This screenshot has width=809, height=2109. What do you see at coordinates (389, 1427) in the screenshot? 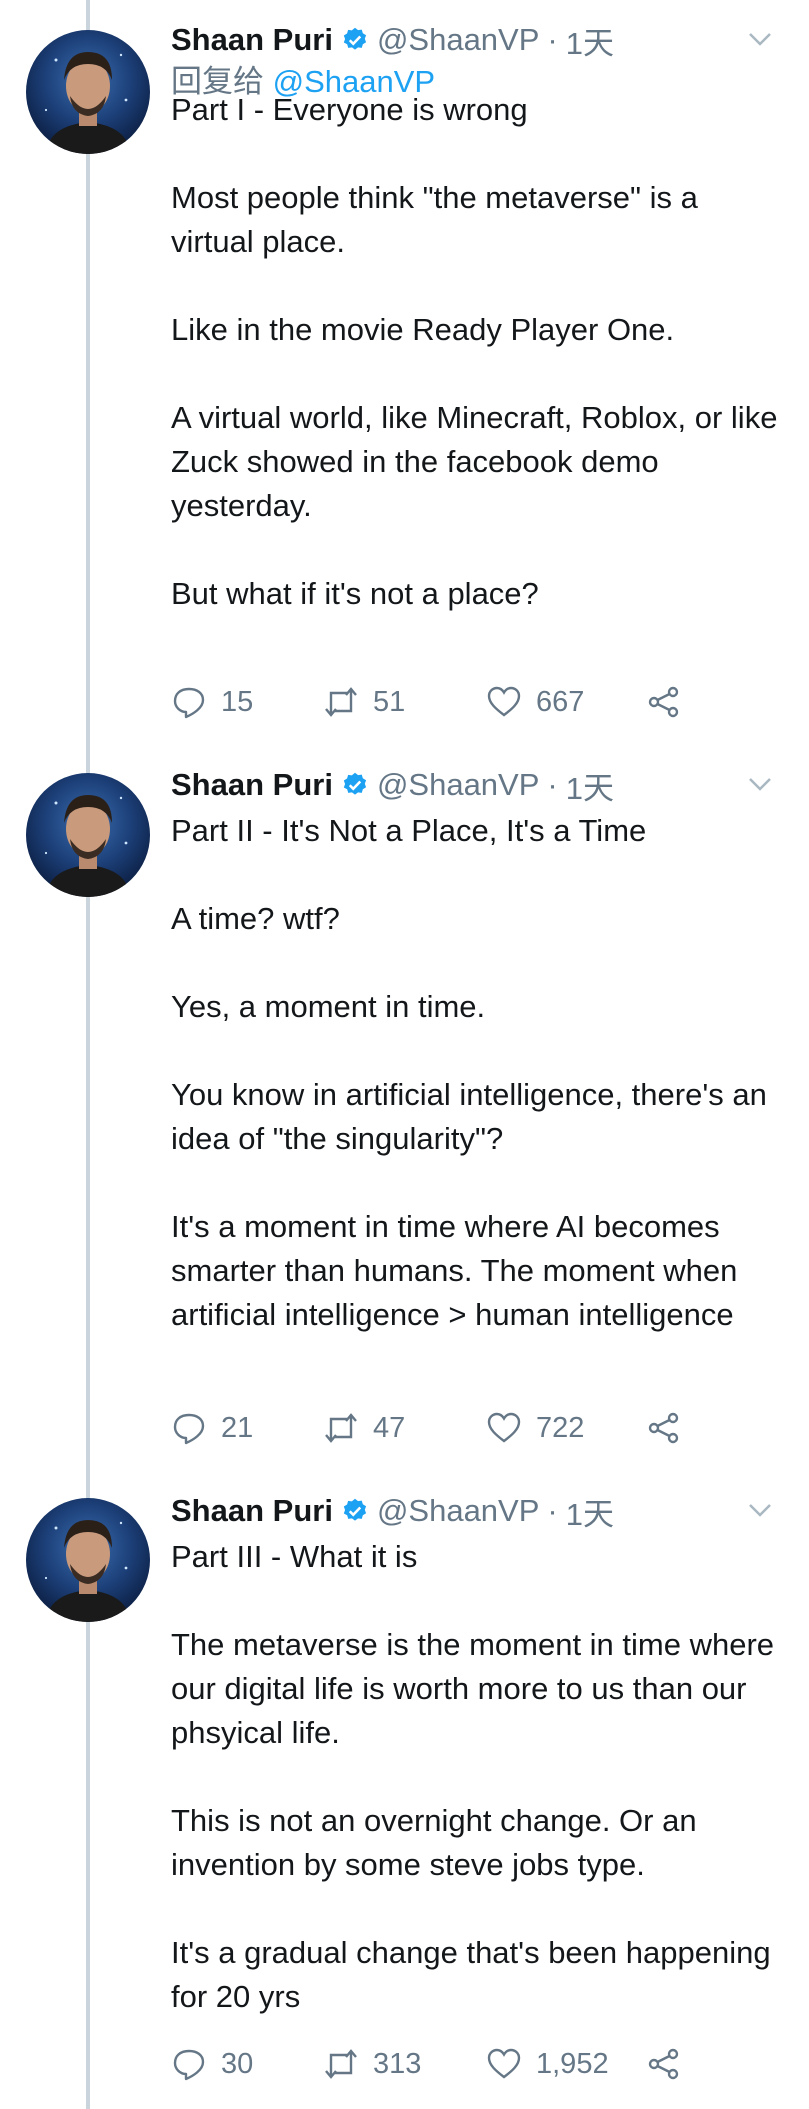
I see `retweet-count: 47` at bounding box center [389, 1427].